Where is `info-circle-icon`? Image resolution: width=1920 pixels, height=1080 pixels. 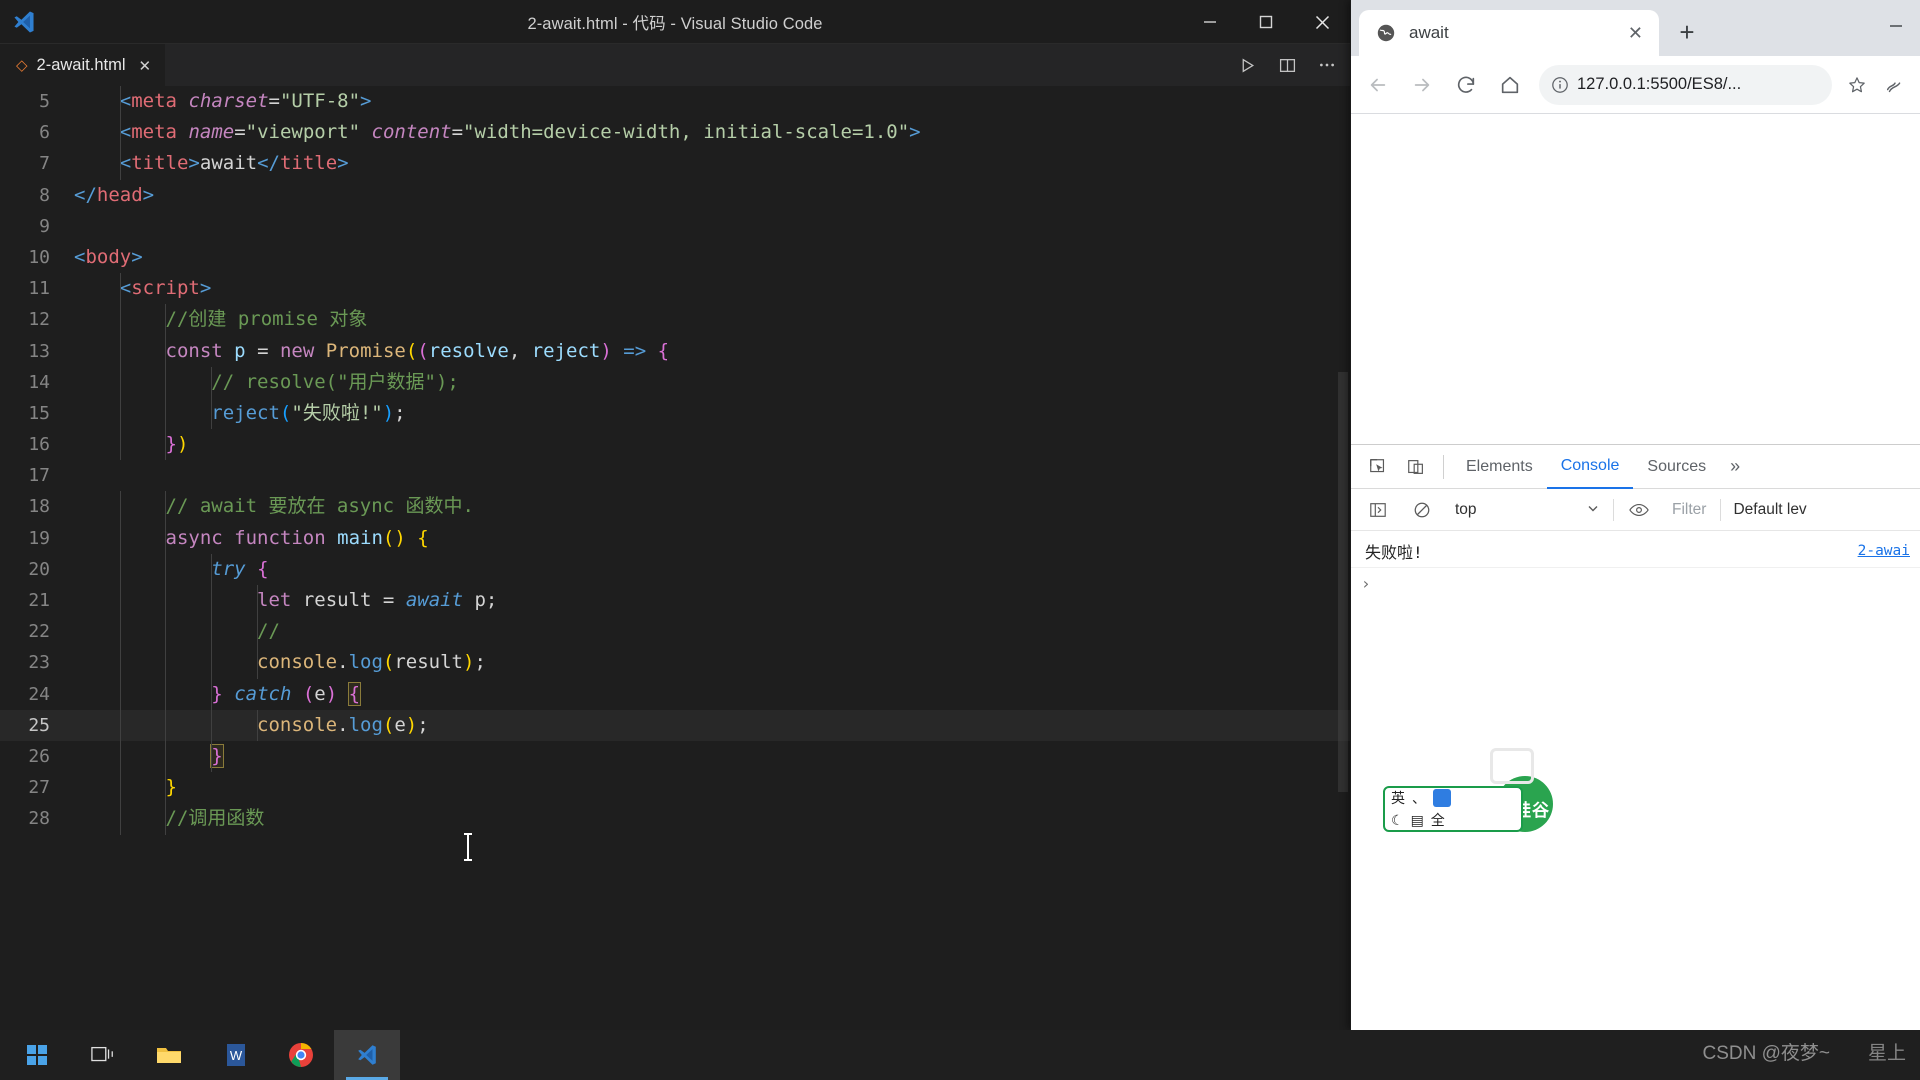 info-circle-icon is located at coordinates (1560, 85).